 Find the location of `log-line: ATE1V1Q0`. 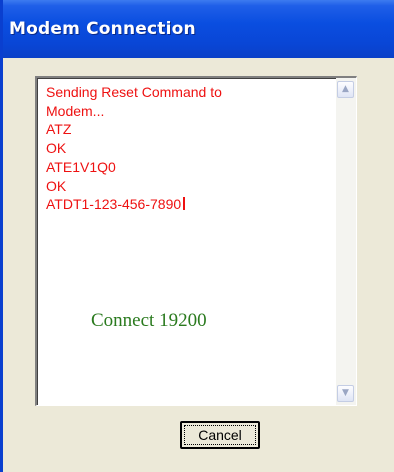

log-line: ATE1V1Q0 is located at coordinates (81, 166).